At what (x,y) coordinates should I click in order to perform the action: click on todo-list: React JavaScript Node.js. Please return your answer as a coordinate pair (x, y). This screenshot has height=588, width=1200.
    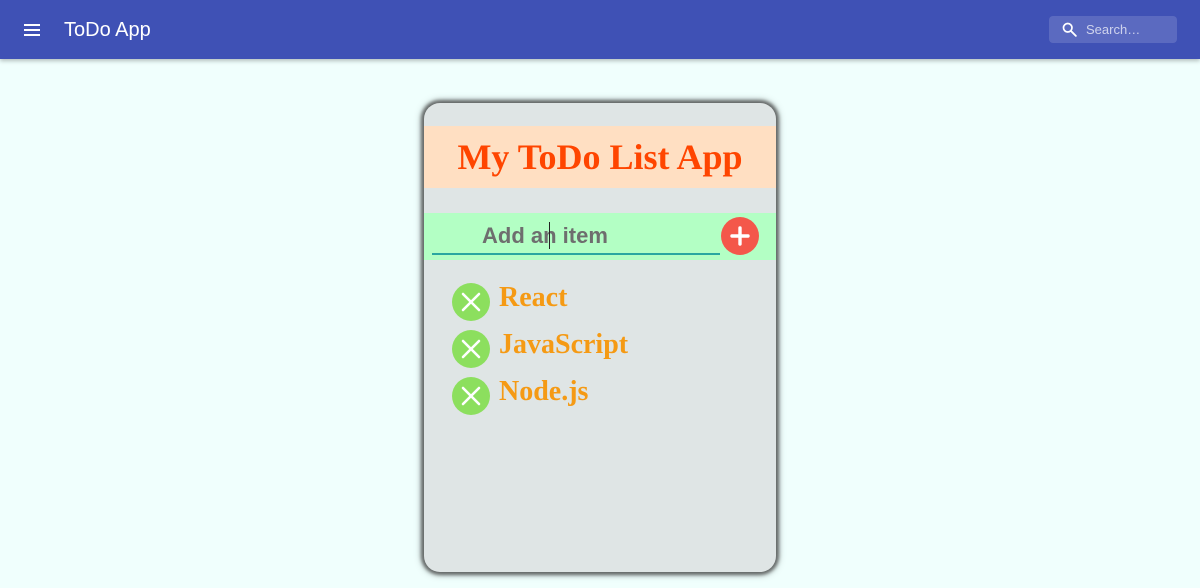
    Looking at the image, I should click on (540, 353).